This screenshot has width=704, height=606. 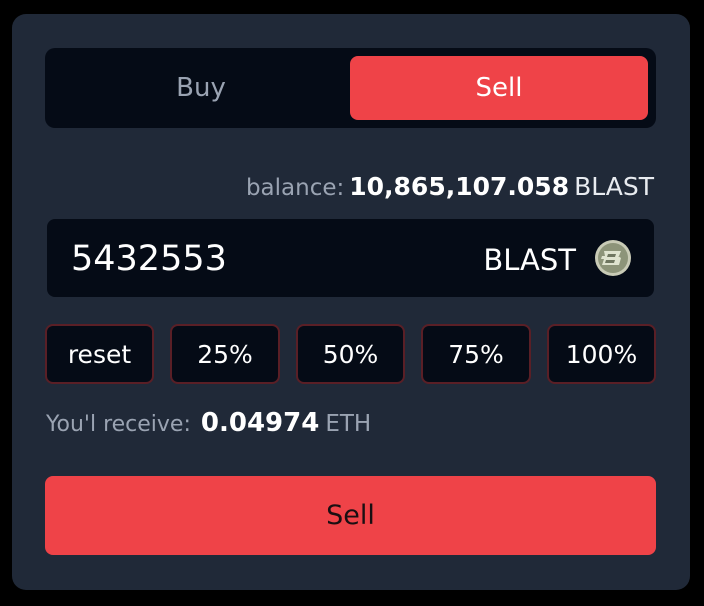 What do you see at coordinates (613, 258) in the screenshot?
I see `blast-token-icon` at bounding box center [613, 258].